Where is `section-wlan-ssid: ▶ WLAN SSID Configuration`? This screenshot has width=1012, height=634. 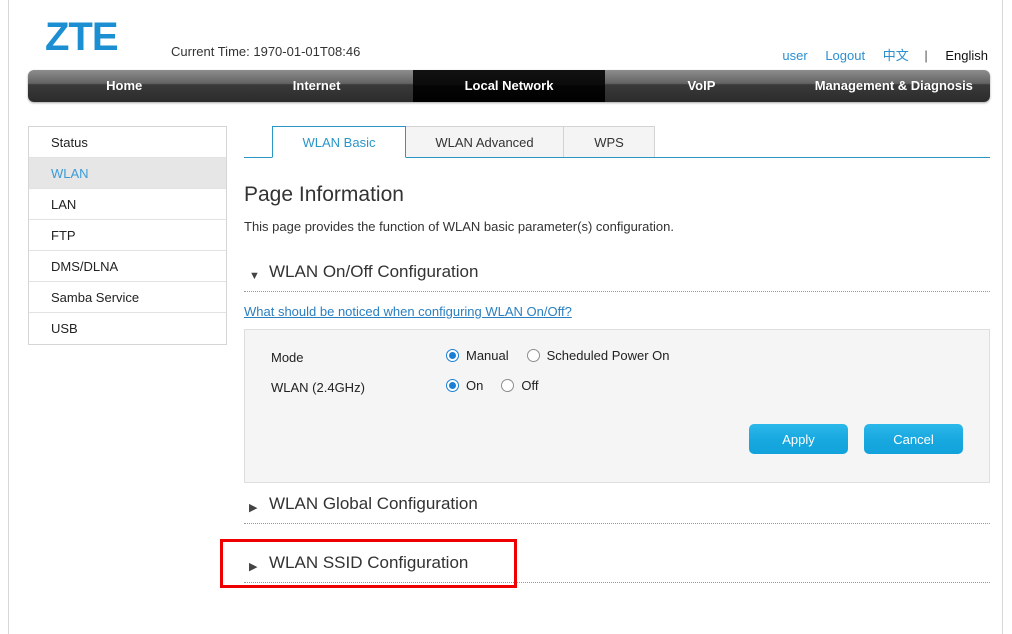 section-wlan-ssid: ▶ WLAN SSID Configuration is located at coordinates (617, 568).